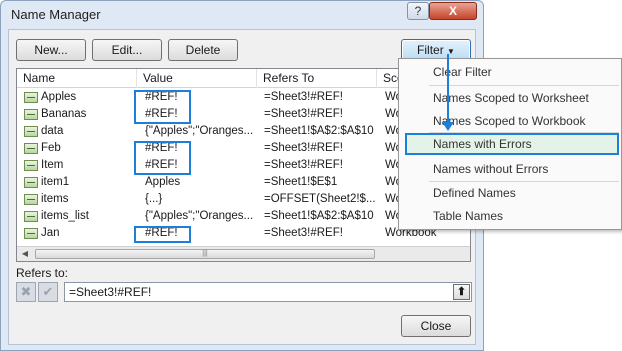 This screenshot has height=351, width=622. What do you see at coordinates (242, 15) in the screenshot?
I see `title-bar: Name Manager ? X` at bounding box center [242, 15].